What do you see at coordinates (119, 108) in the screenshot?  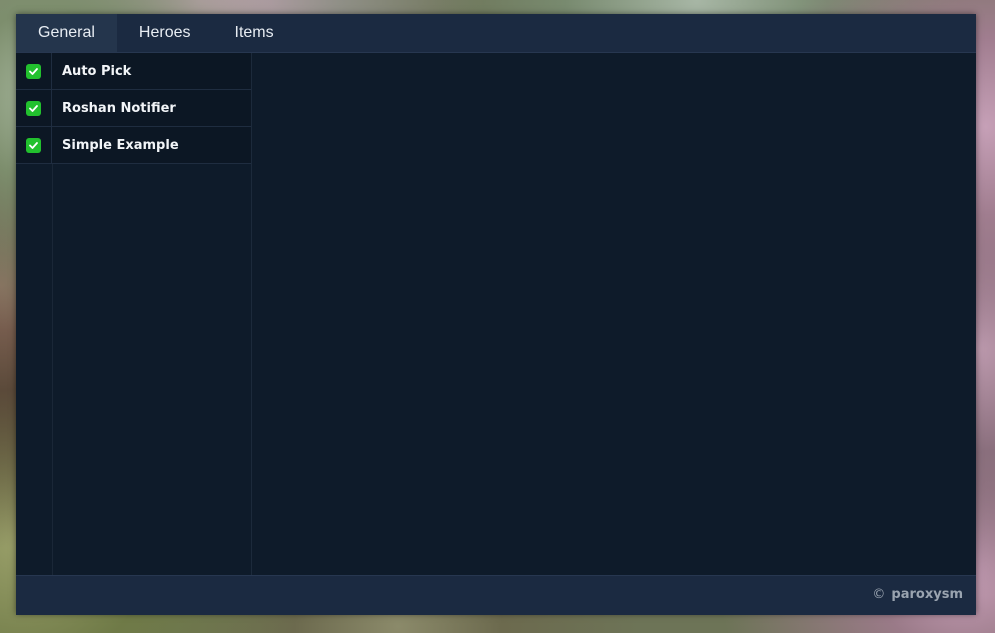 I see `script-item-label: Roshan Notifier` at bounding box center [119, 108].